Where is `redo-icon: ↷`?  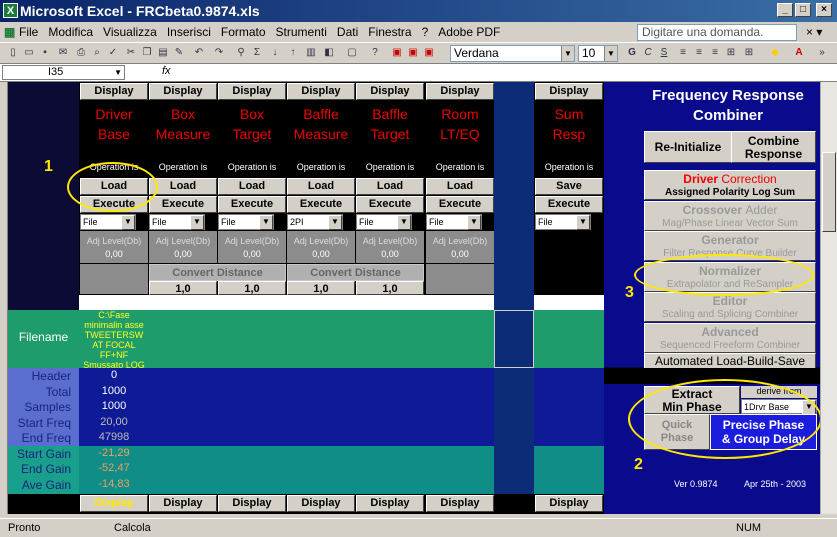 redo-icon: ↷ is located at coordinates (219, 53).